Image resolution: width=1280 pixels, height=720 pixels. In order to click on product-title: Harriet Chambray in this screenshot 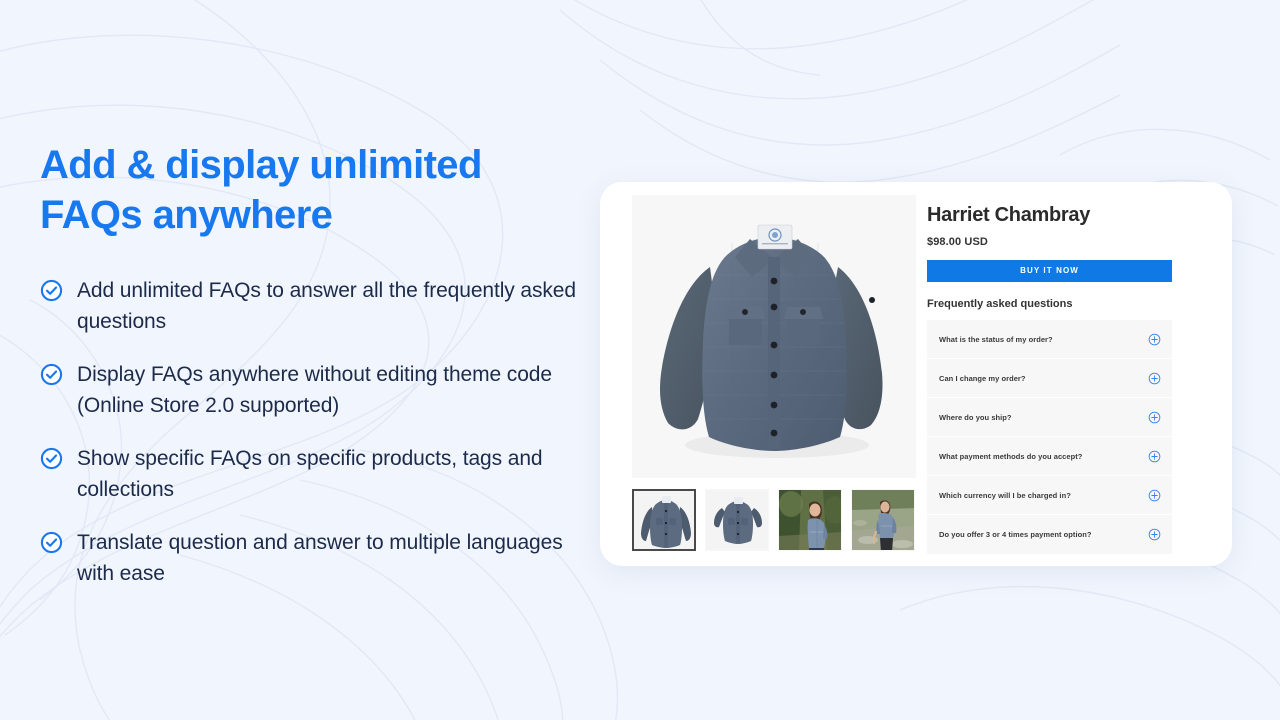, I will do `click(1009, 215)`.